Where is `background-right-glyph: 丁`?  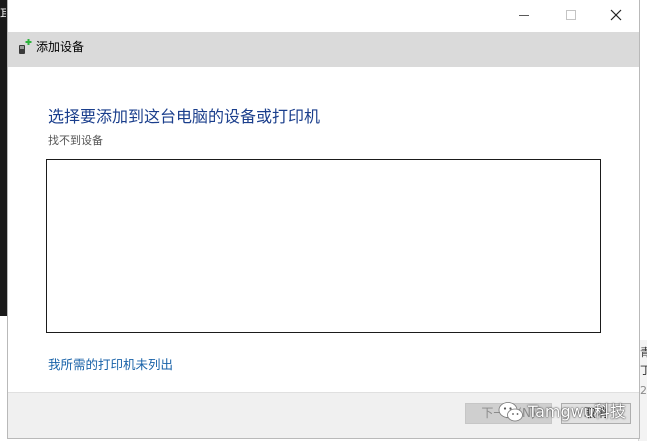 background-right-glyph: 丁 is located at coordinates (643, 370).